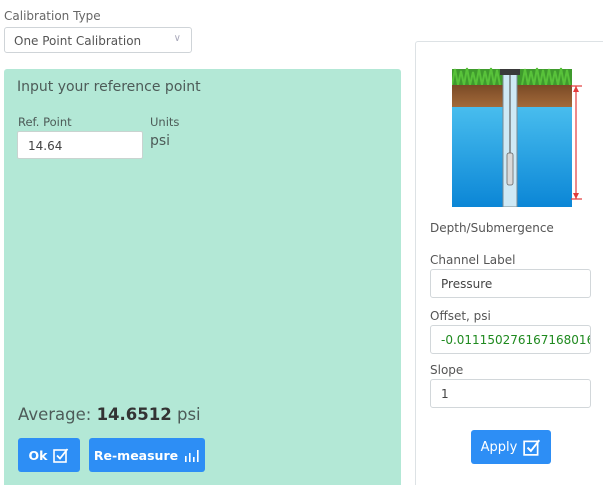 The width and height of the screenshot is (603, 485). Describe the element at coordinates (492, 228) in the screenshot. I see `sensor-mode-label: Depth/Submergence` at that location.